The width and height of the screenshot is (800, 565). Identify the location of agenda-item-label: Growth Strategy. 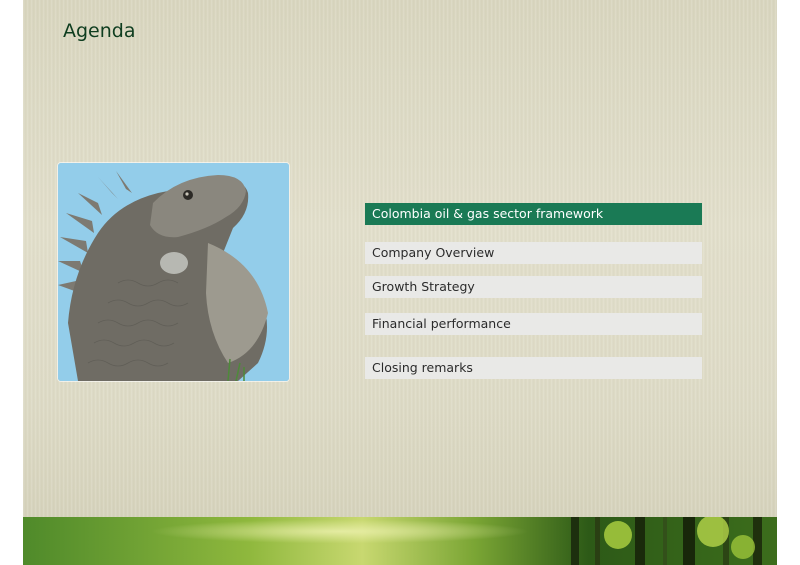
(423, 286).